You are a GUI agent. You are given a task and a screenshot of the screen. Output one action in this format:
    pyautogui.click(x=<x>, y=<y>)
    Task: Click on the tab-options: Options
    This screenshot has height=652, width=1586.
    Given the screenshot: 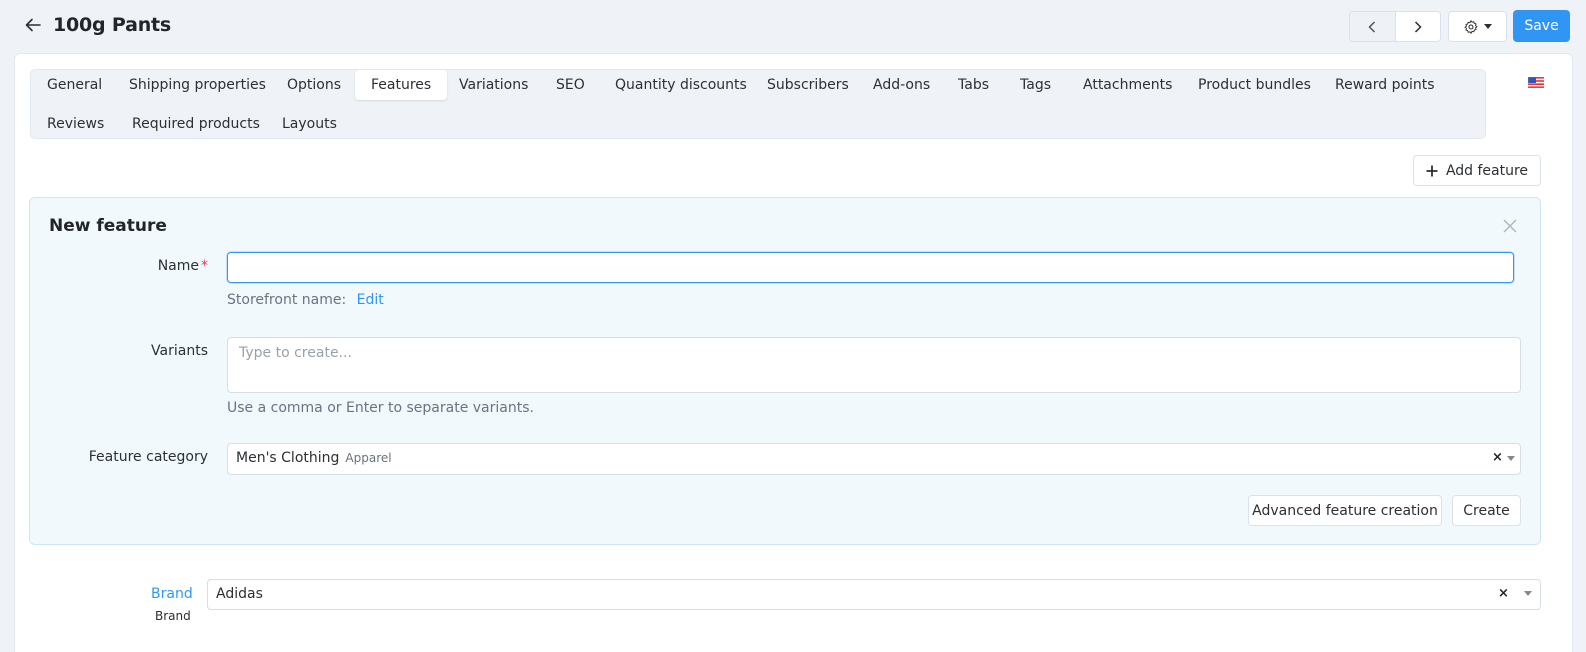 What is the action you would take?
    pyautogui.click(x=314, y=85)
    